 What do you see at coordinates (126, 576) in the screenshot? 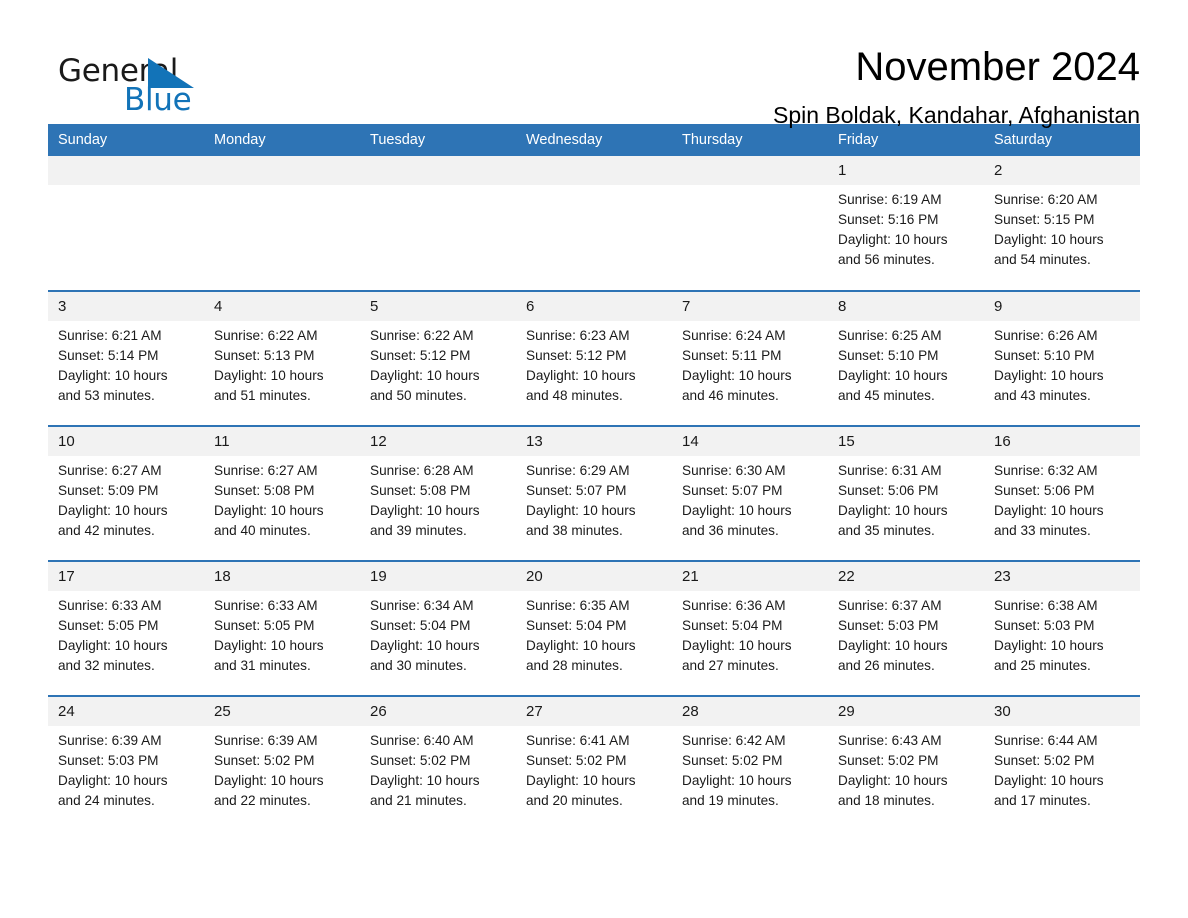
I see `day-number: 17` at bounding box center [126, 576].